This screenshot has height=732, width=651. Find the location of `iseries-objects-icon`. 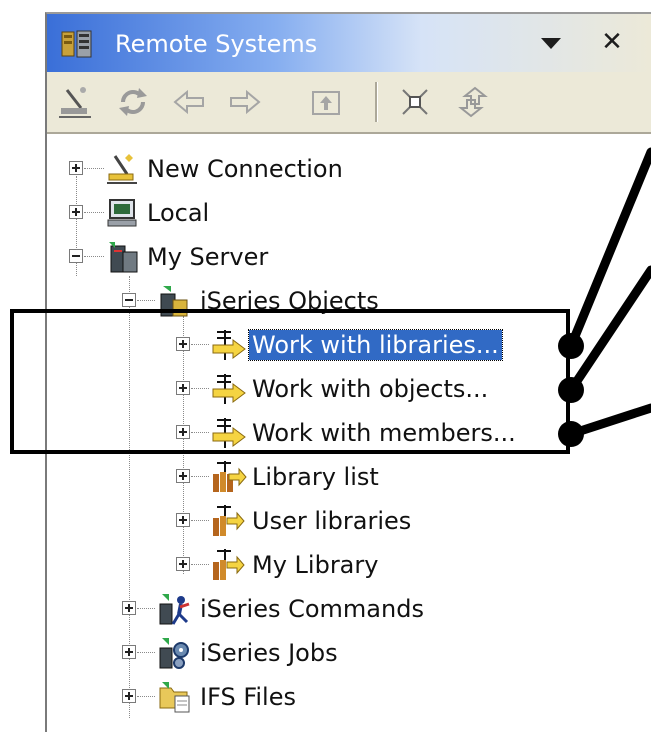

iseries-objects-icon is located at coordinates (174, 301).